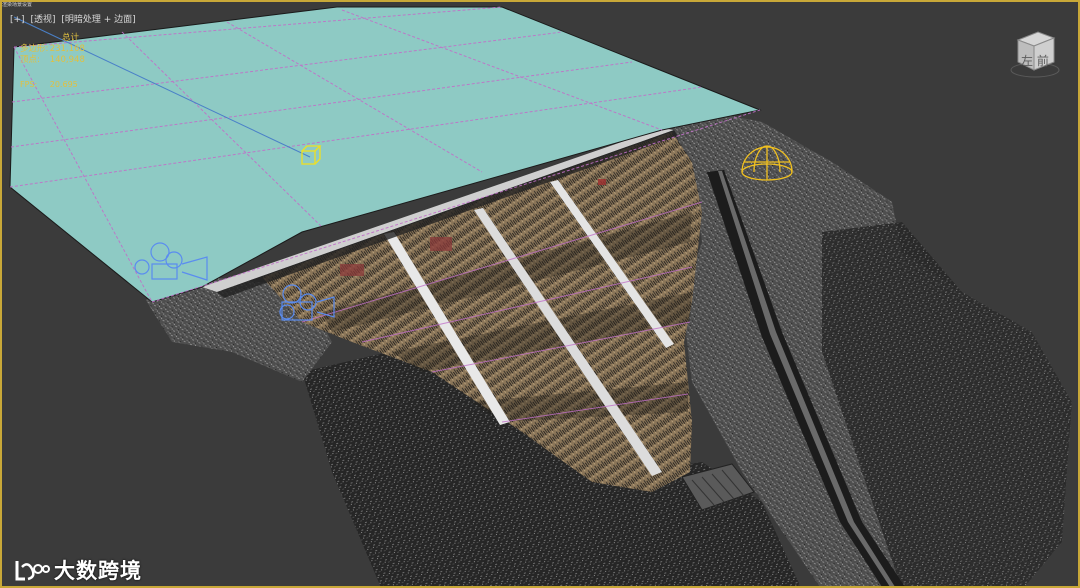 This screenshot has width=1080, height=588. What do you see at coordinates (42, 20) in the screenshot?
I see `viewport-view-menu: [透视]` at bounding box center [42, 20].